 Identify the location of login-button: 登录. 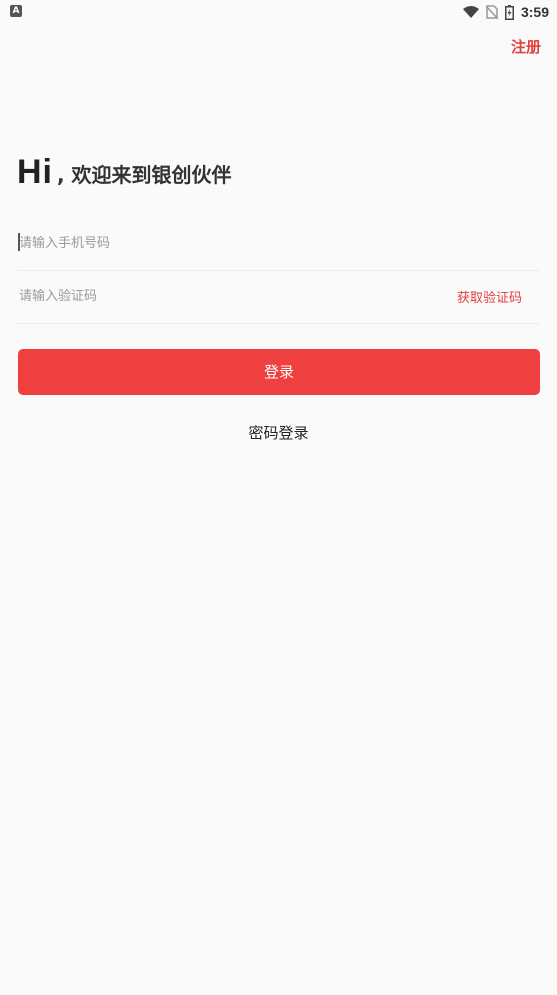
(279, 372).